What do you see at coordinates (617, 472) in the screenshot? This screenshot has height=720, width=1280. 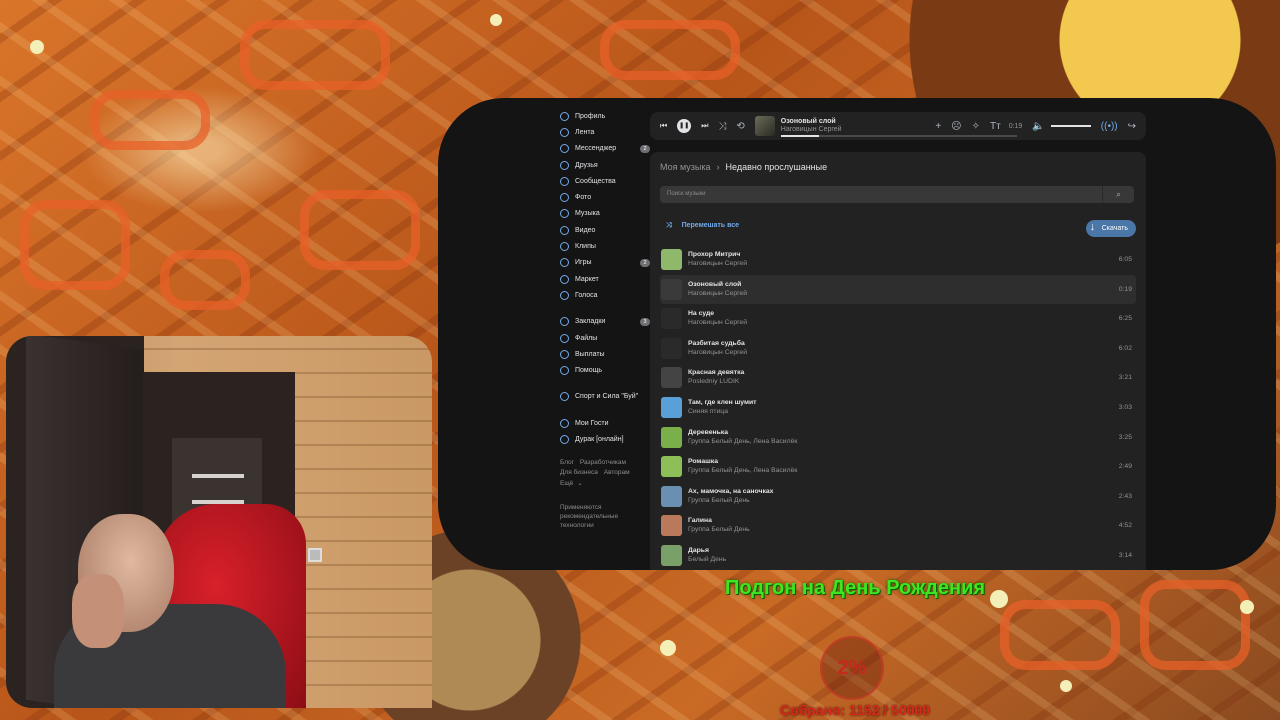 I see `footer-link-authors: Авторам` at bounding box center [617, 472].